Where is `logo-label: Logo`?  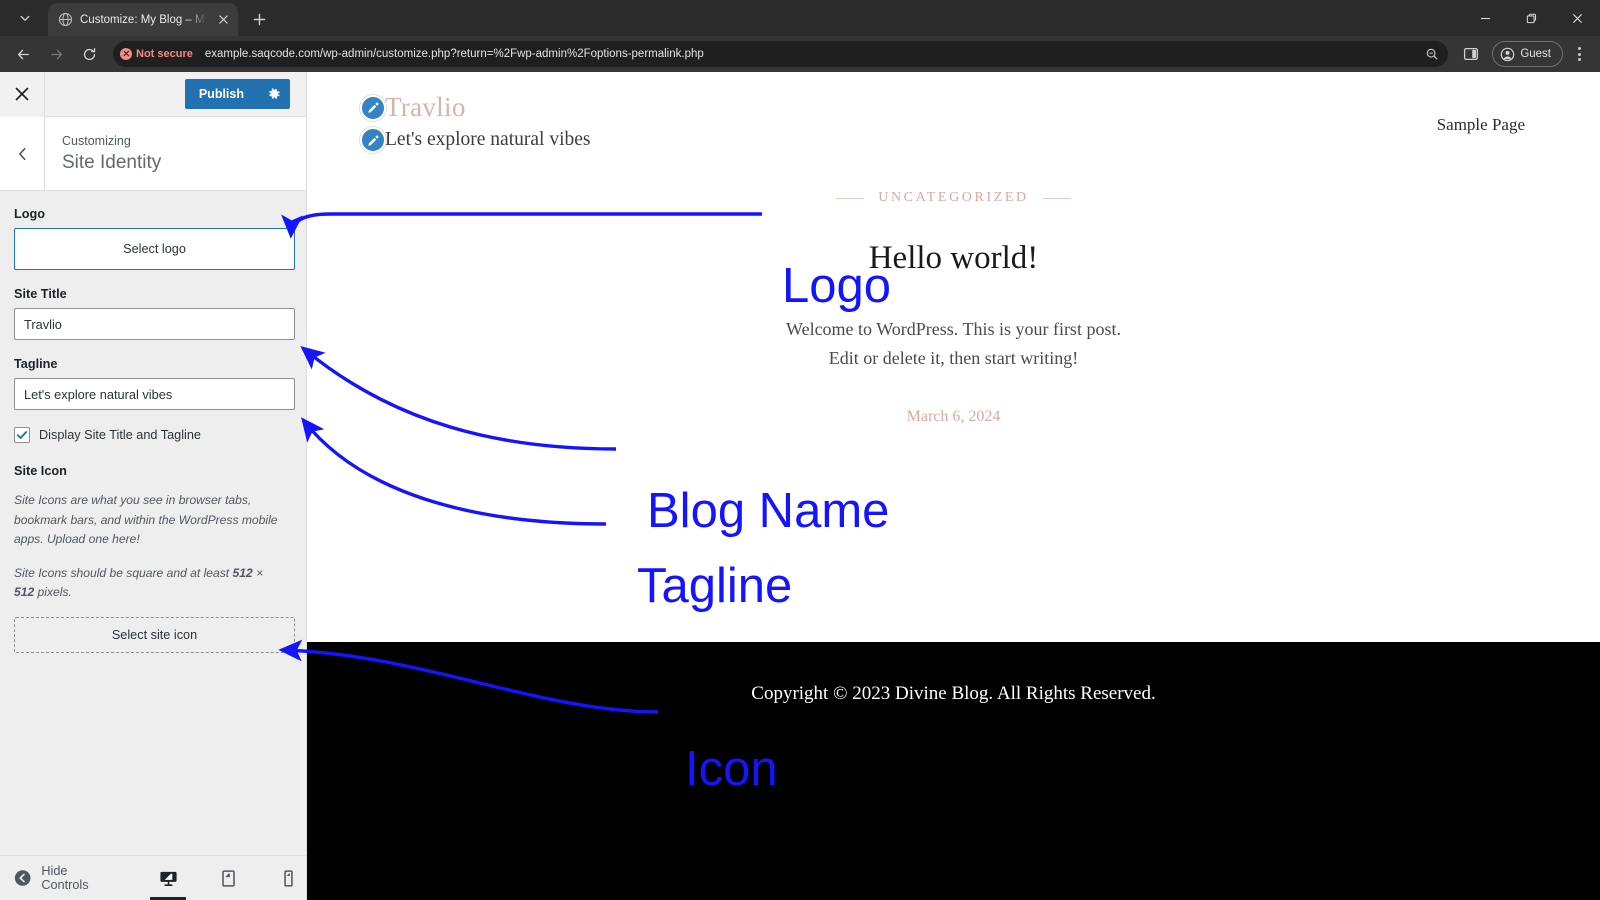 logo-label: Logo is located at coordinates (30, 214).